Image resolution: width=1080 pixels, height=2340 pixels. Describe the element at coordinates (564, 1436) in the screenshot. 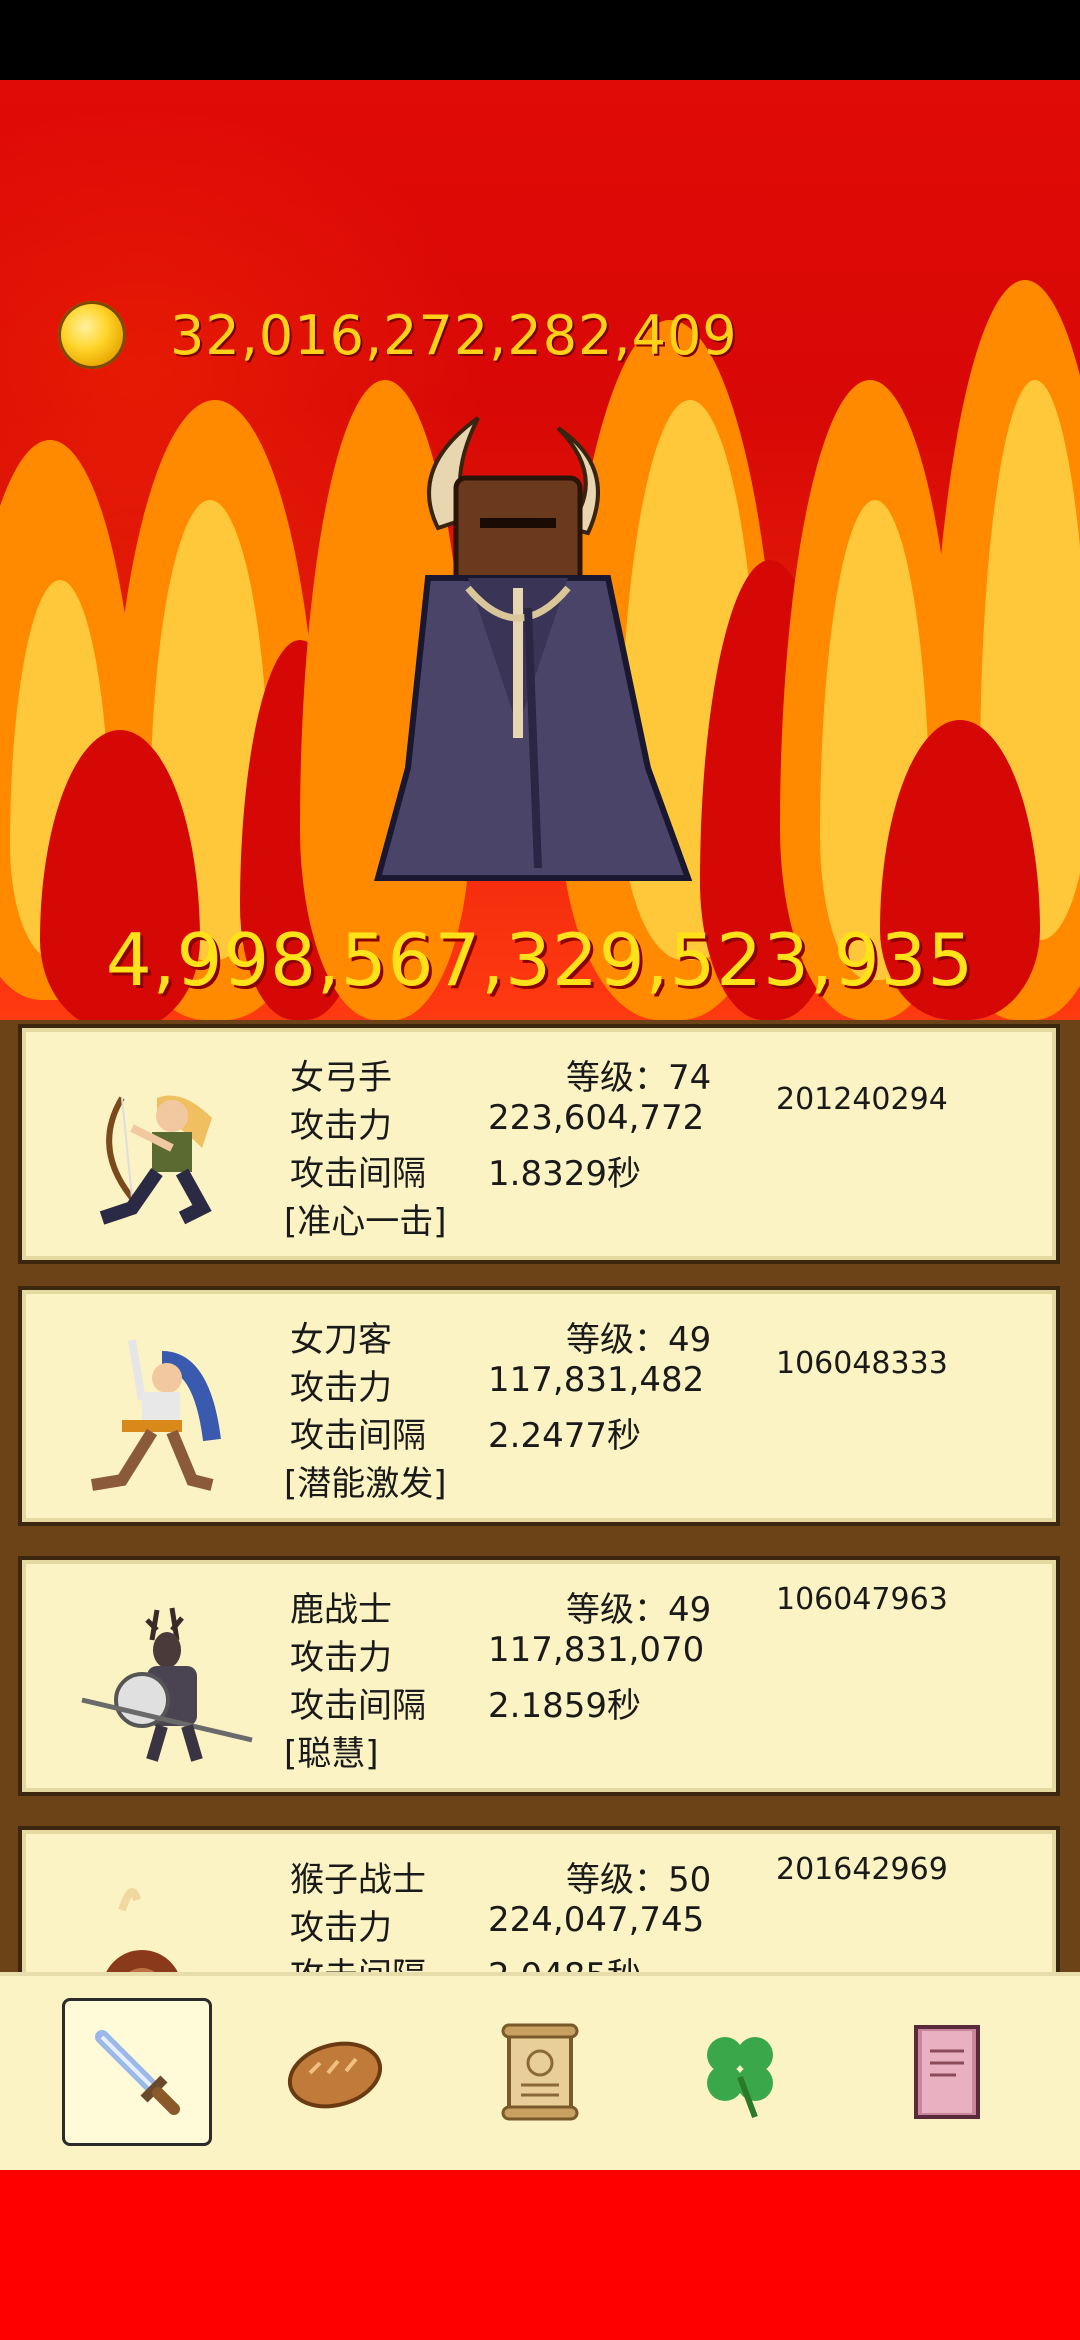

I see `interval-value: 2.2477秒` at that location.